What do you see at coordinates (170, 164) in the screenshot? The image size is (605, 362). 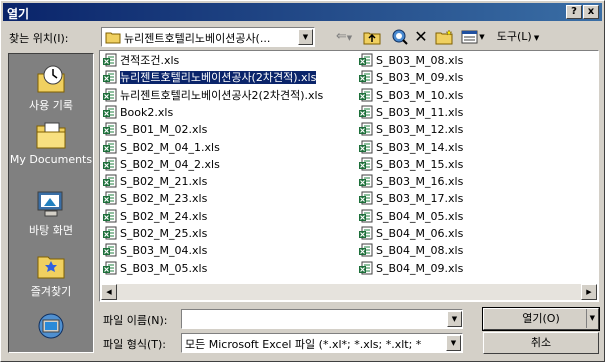 I see `file-name: S_B02_M_04_2.xls` at bounding box center [170, 164].